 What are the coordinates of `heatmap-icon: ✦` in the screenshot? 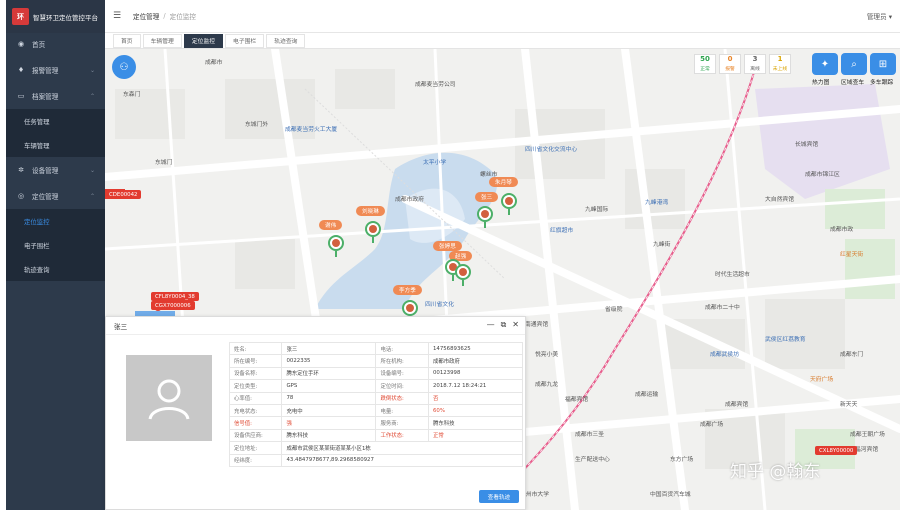 It's located at (825, 64).